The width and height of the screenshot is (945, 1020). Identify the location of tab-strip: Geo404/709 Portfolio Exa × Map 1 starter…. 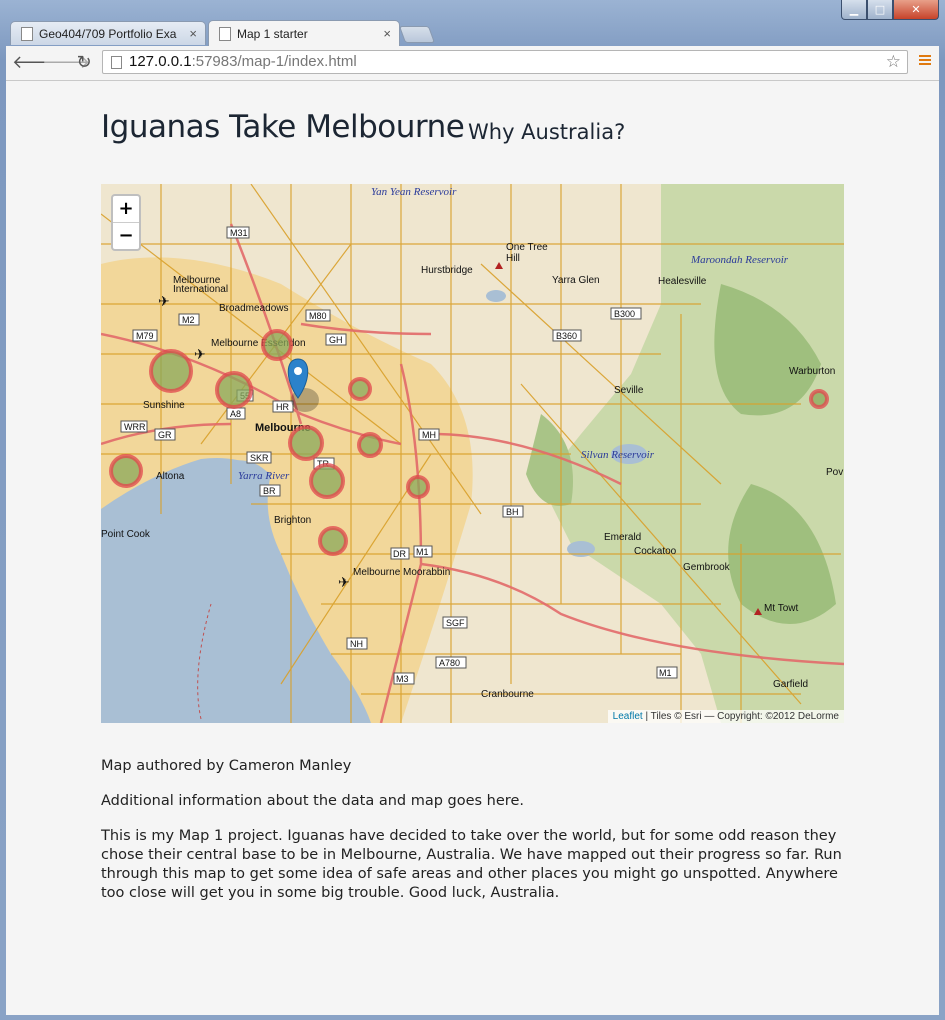
(475, 32).